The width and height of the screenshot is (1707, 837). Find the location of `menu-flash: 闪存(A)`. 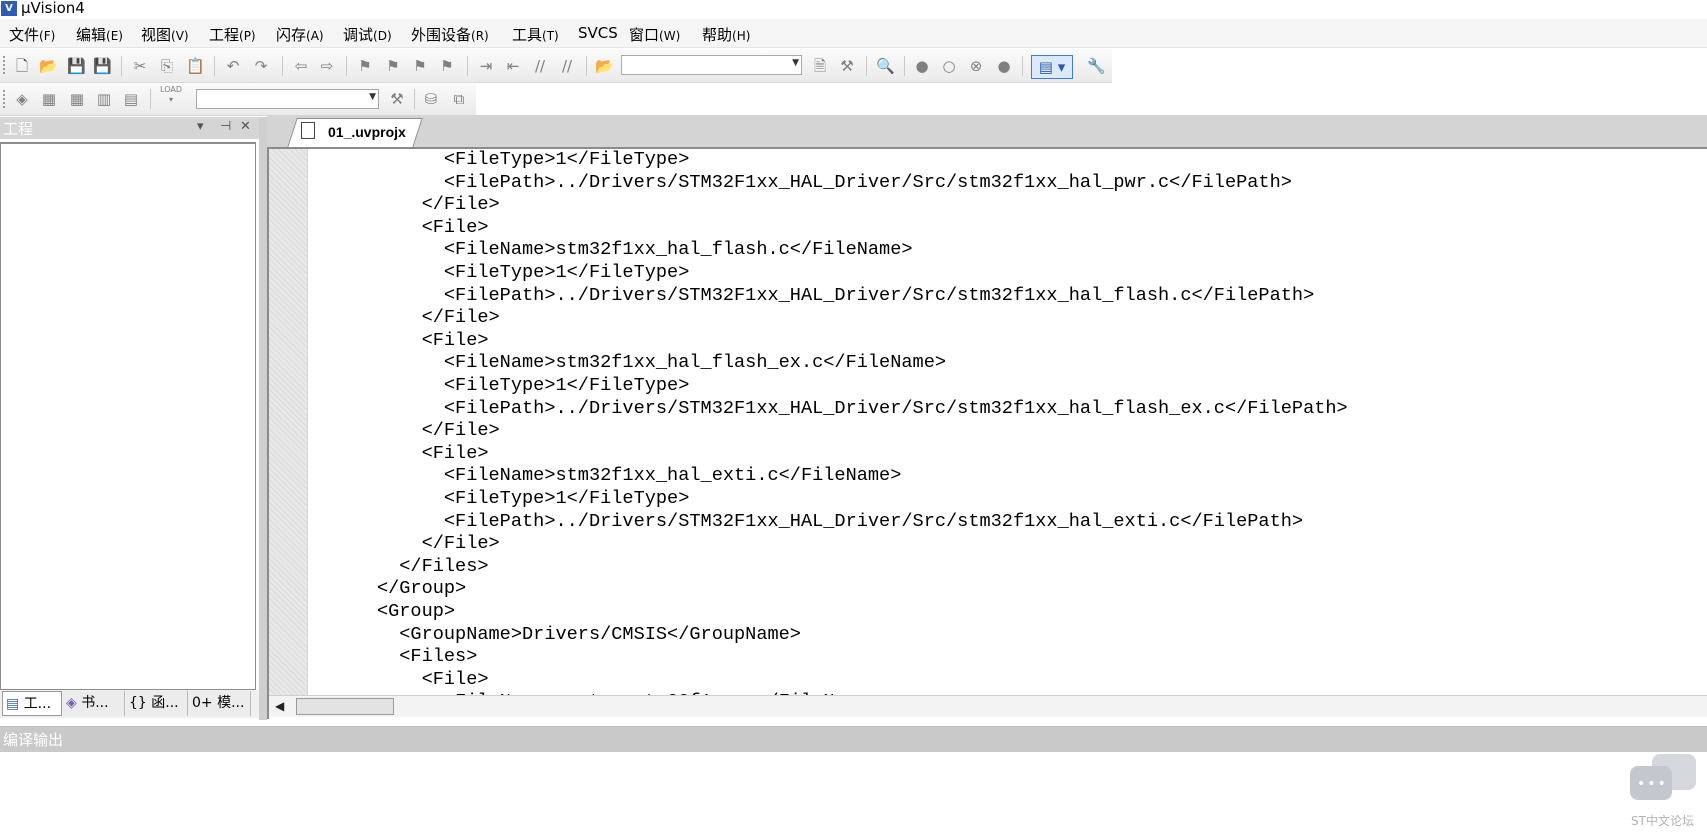

menu-flash: 闪存(A) is located at coordinates (300, 34).